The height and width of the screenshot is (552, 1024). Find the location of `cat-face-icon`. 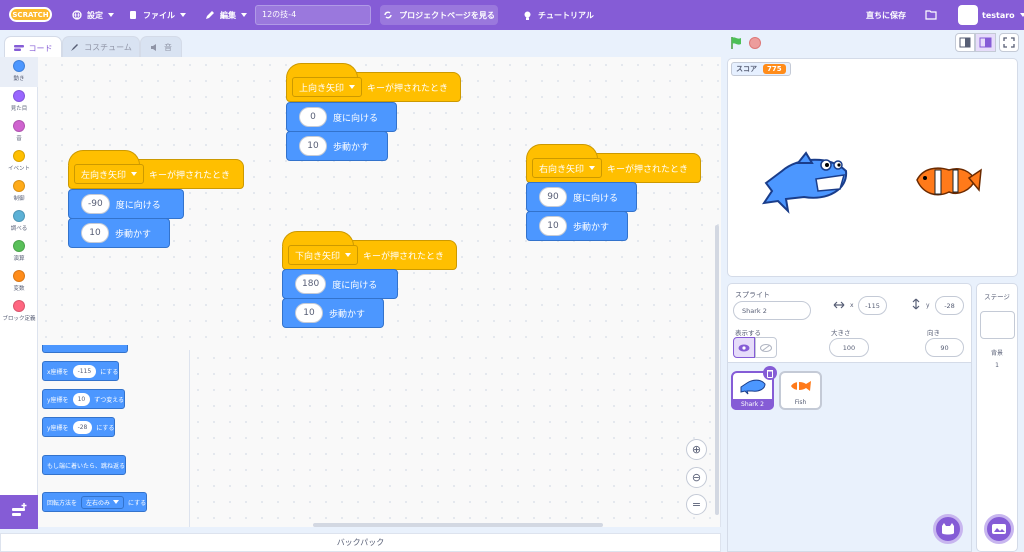

cat-face-icon is located at coordinates (948, 529).